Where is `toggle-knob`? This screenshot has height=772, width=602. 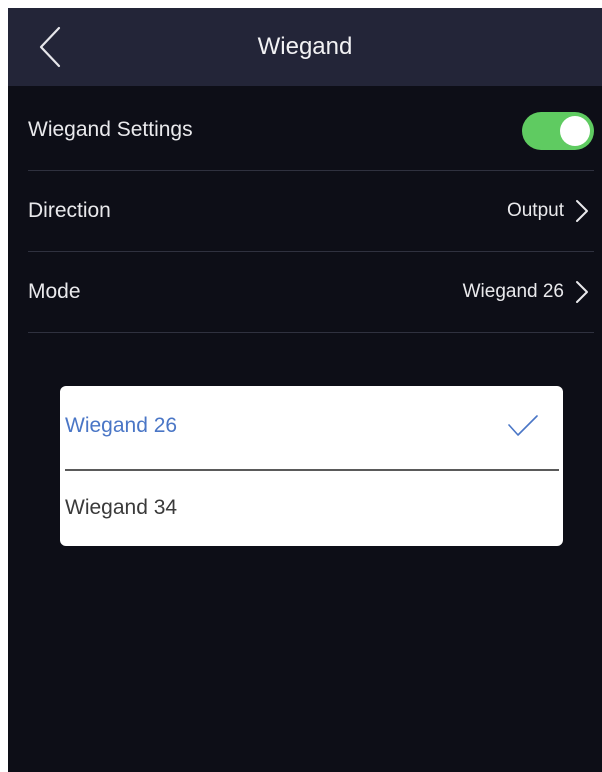
toggle-knob is located at coordinates (575, 131).